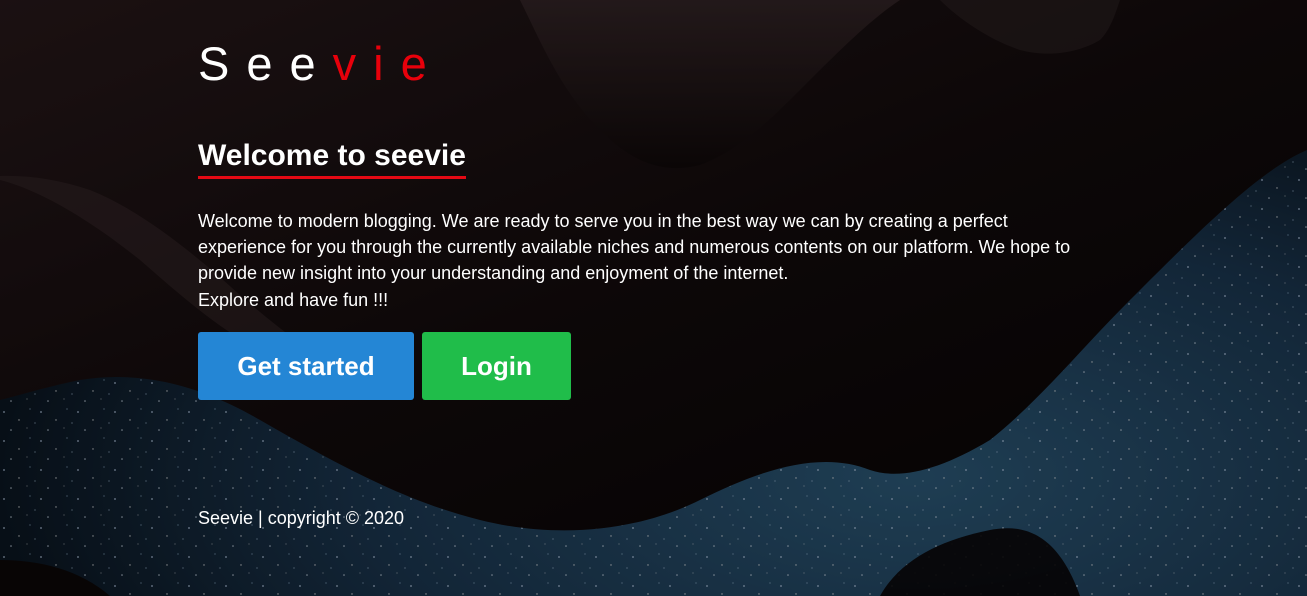 This screenshot has width=1307, height=596. I want to click on logo-text-red: vie, so click(388, 63).